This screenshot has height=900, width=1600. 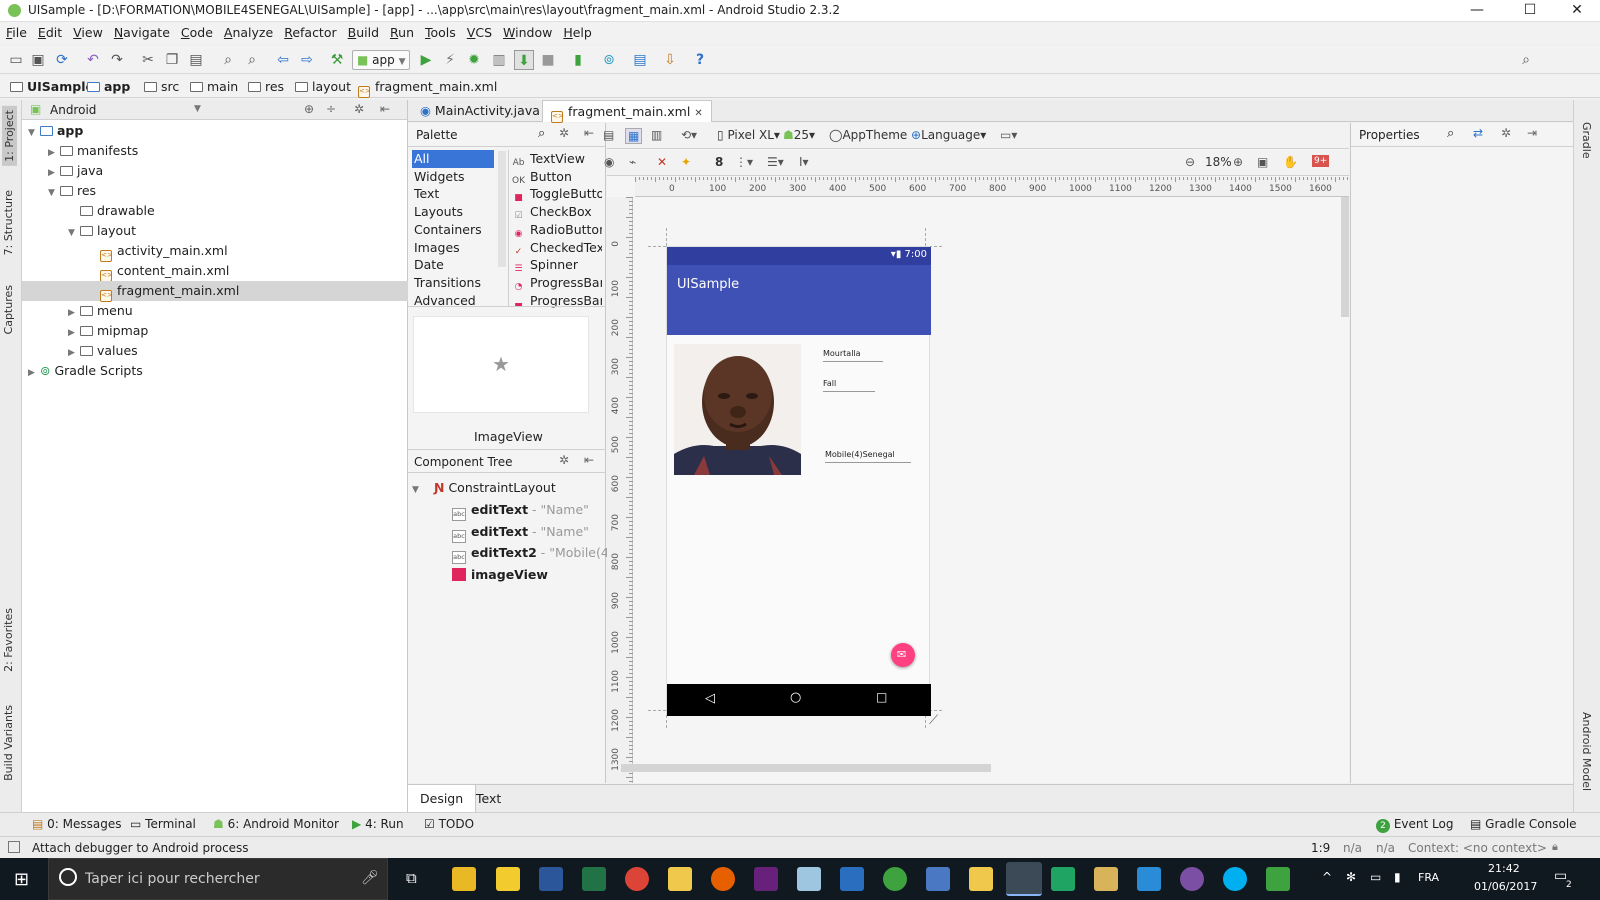 What do you see at coordinates (215, 371) in the screenshot?
I see `tree-item: ▶ ⊚ Gradle Scripts` at bounding box center [215, 371].